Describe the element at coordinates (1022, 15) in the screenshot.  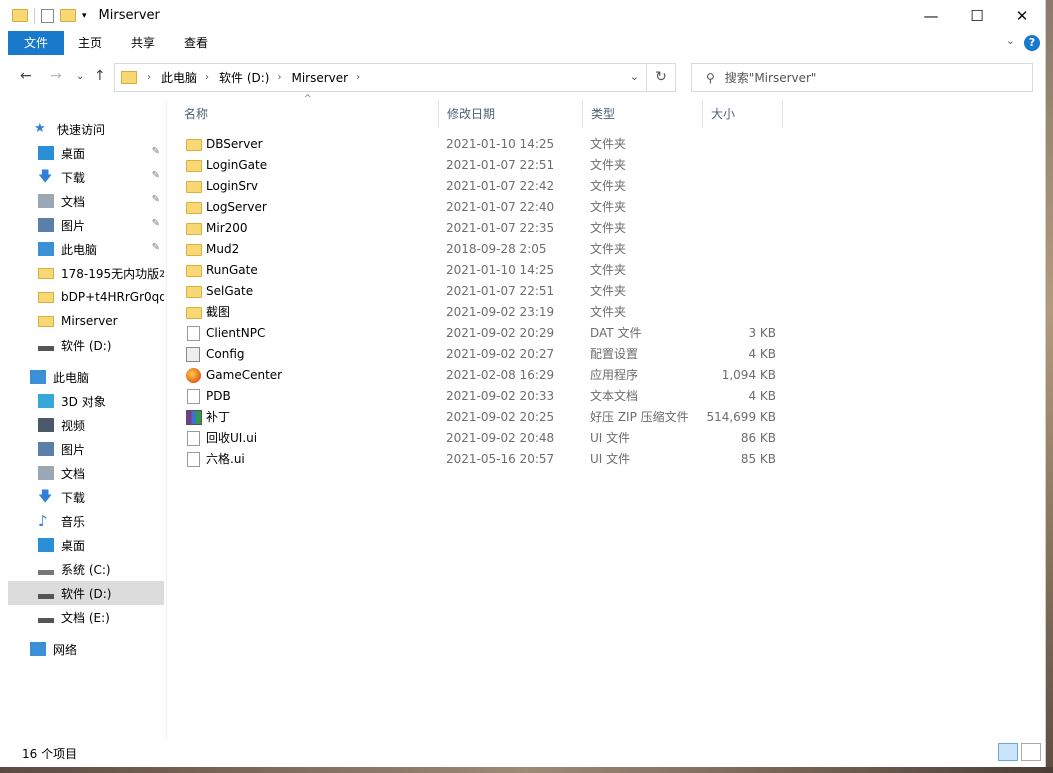
I see `close-button: ✕` at that location.